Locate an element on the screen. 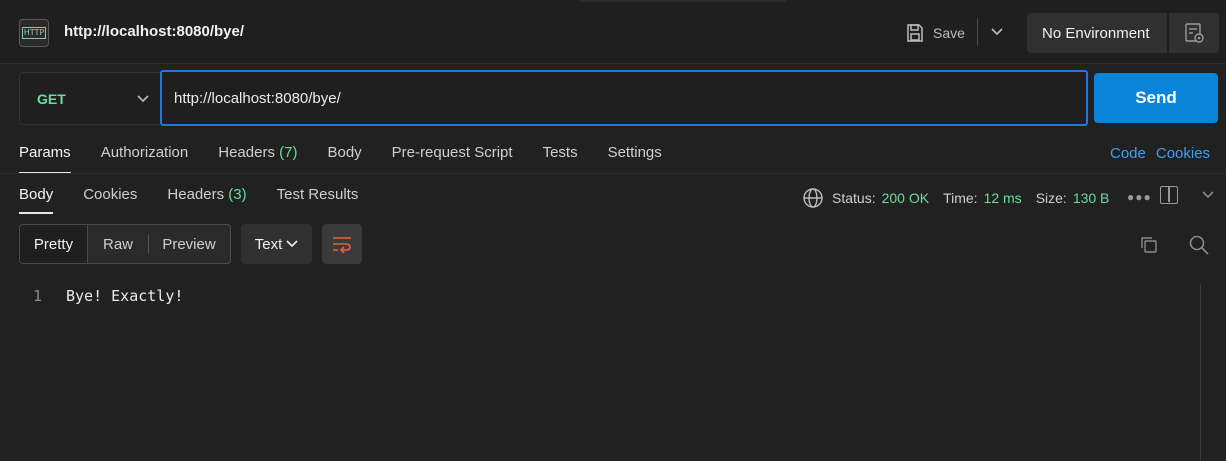  cookies-link: Cookies is located at coordinates (1183, 153).